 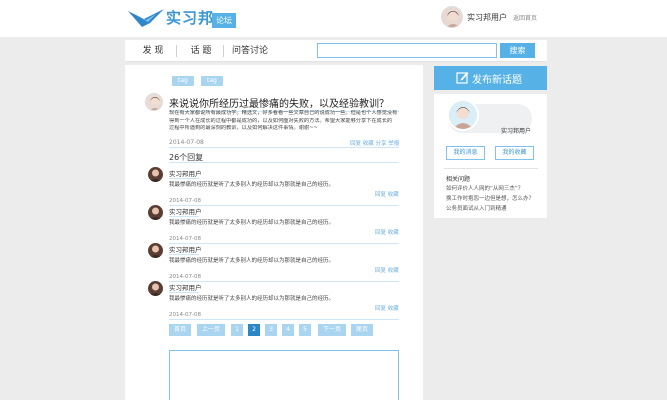 I want to click on site-logo: 实习邦 论坛, so click(x=188, y=18).